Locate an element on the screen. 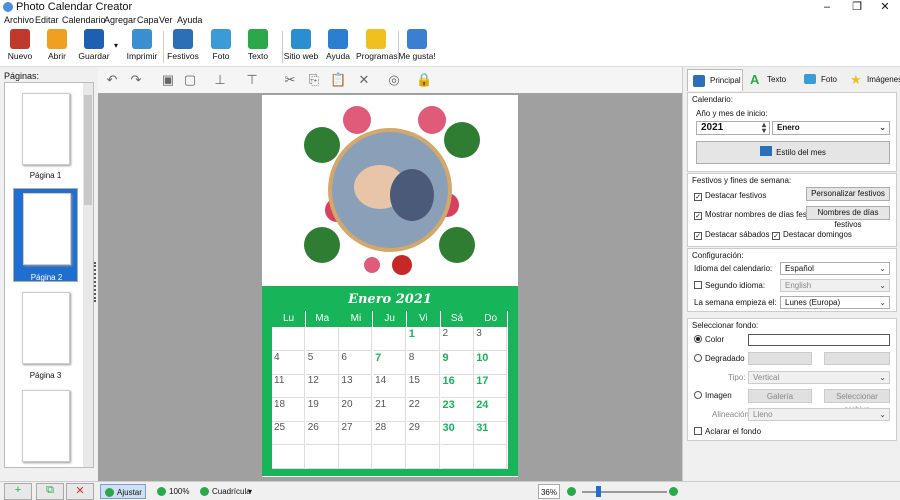 The width and height of the screenshot is (900, 500). page-thumbnail-2: Página 2 is located at coordinates (45, 235).